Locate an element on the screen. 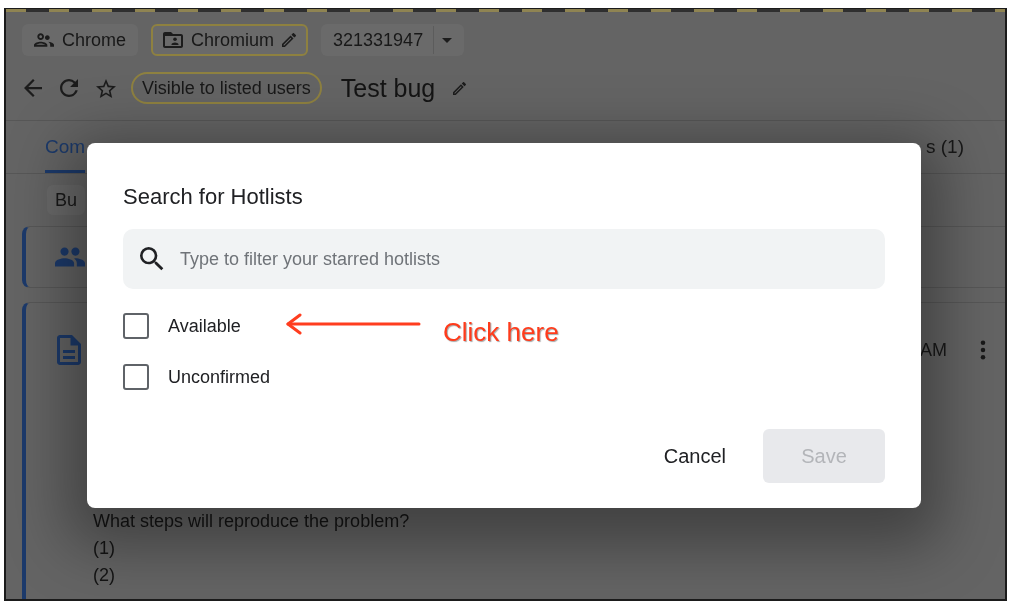  annotation-text: Click here is located at coordinates (501, 332).